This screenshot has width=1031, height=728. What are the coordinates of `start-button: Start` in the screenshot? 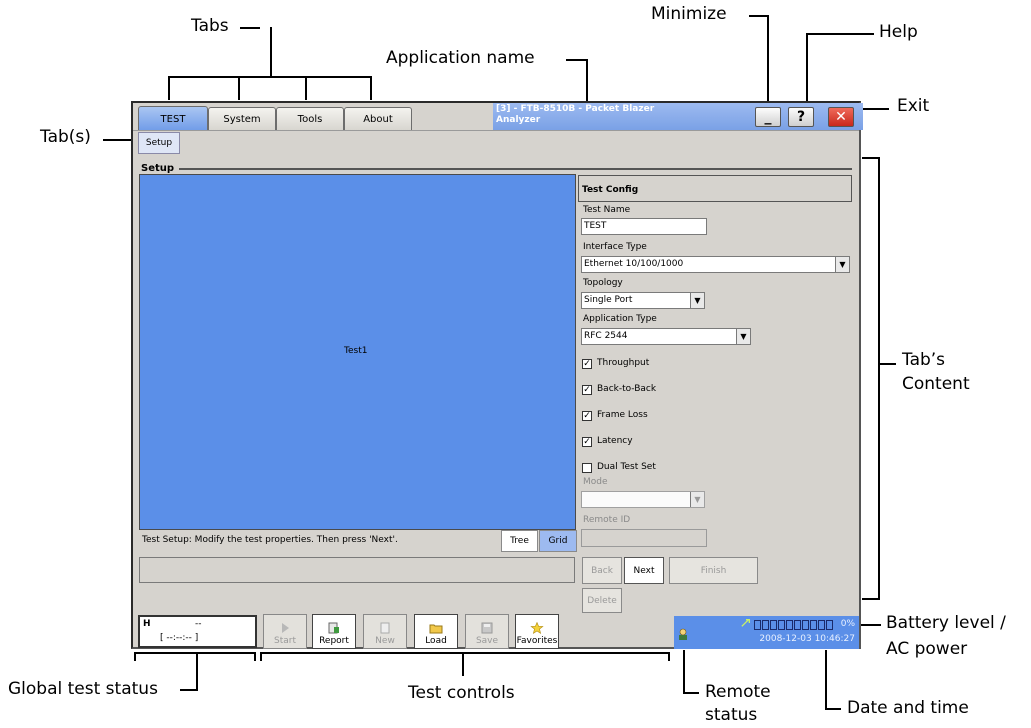 It's located at (285, 631).